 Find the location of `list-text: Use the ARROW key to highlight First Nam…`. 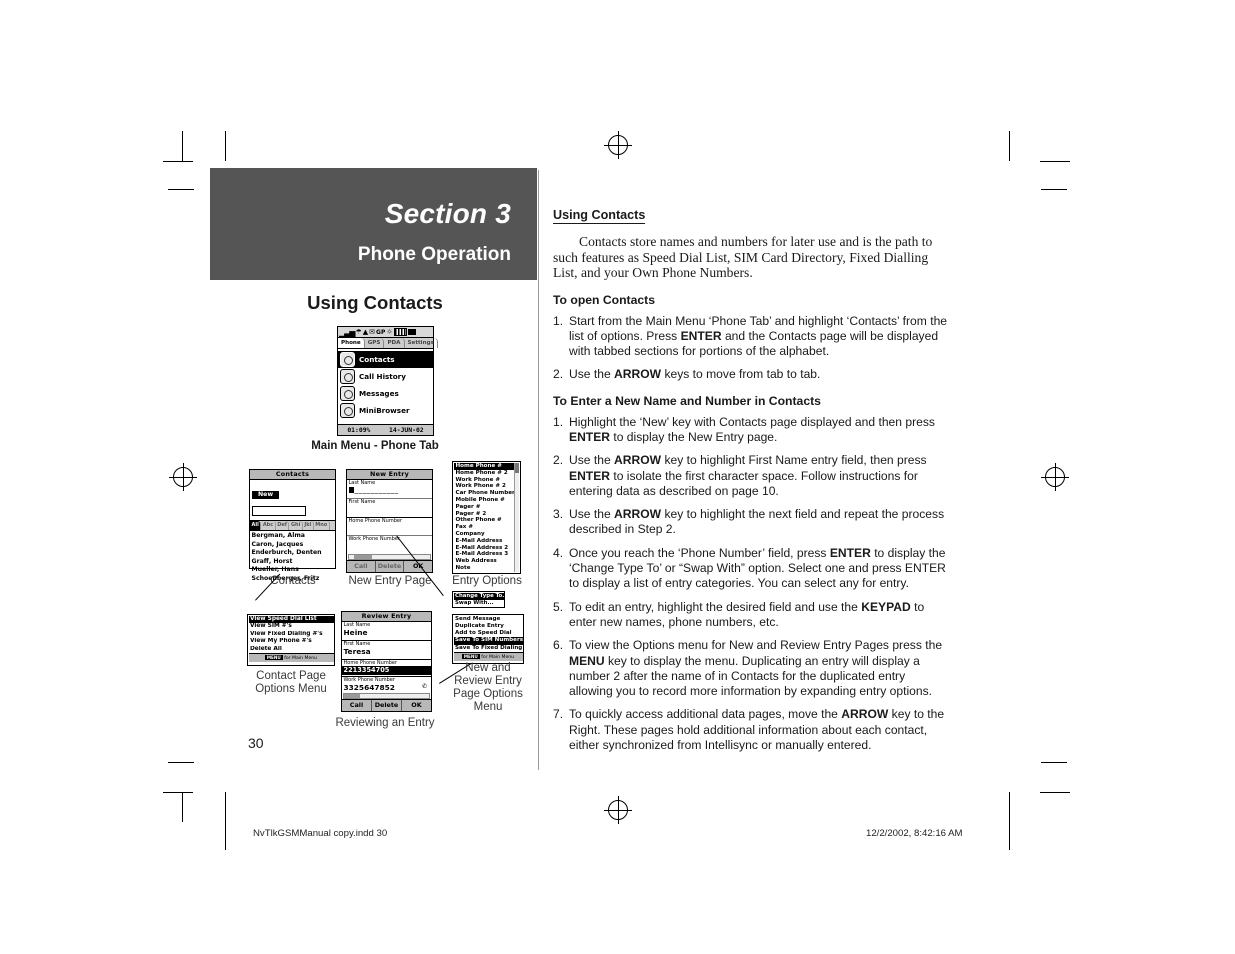

list-text: Use the ARROW key to highlight First Nam… is located at coordinates (748, 475).